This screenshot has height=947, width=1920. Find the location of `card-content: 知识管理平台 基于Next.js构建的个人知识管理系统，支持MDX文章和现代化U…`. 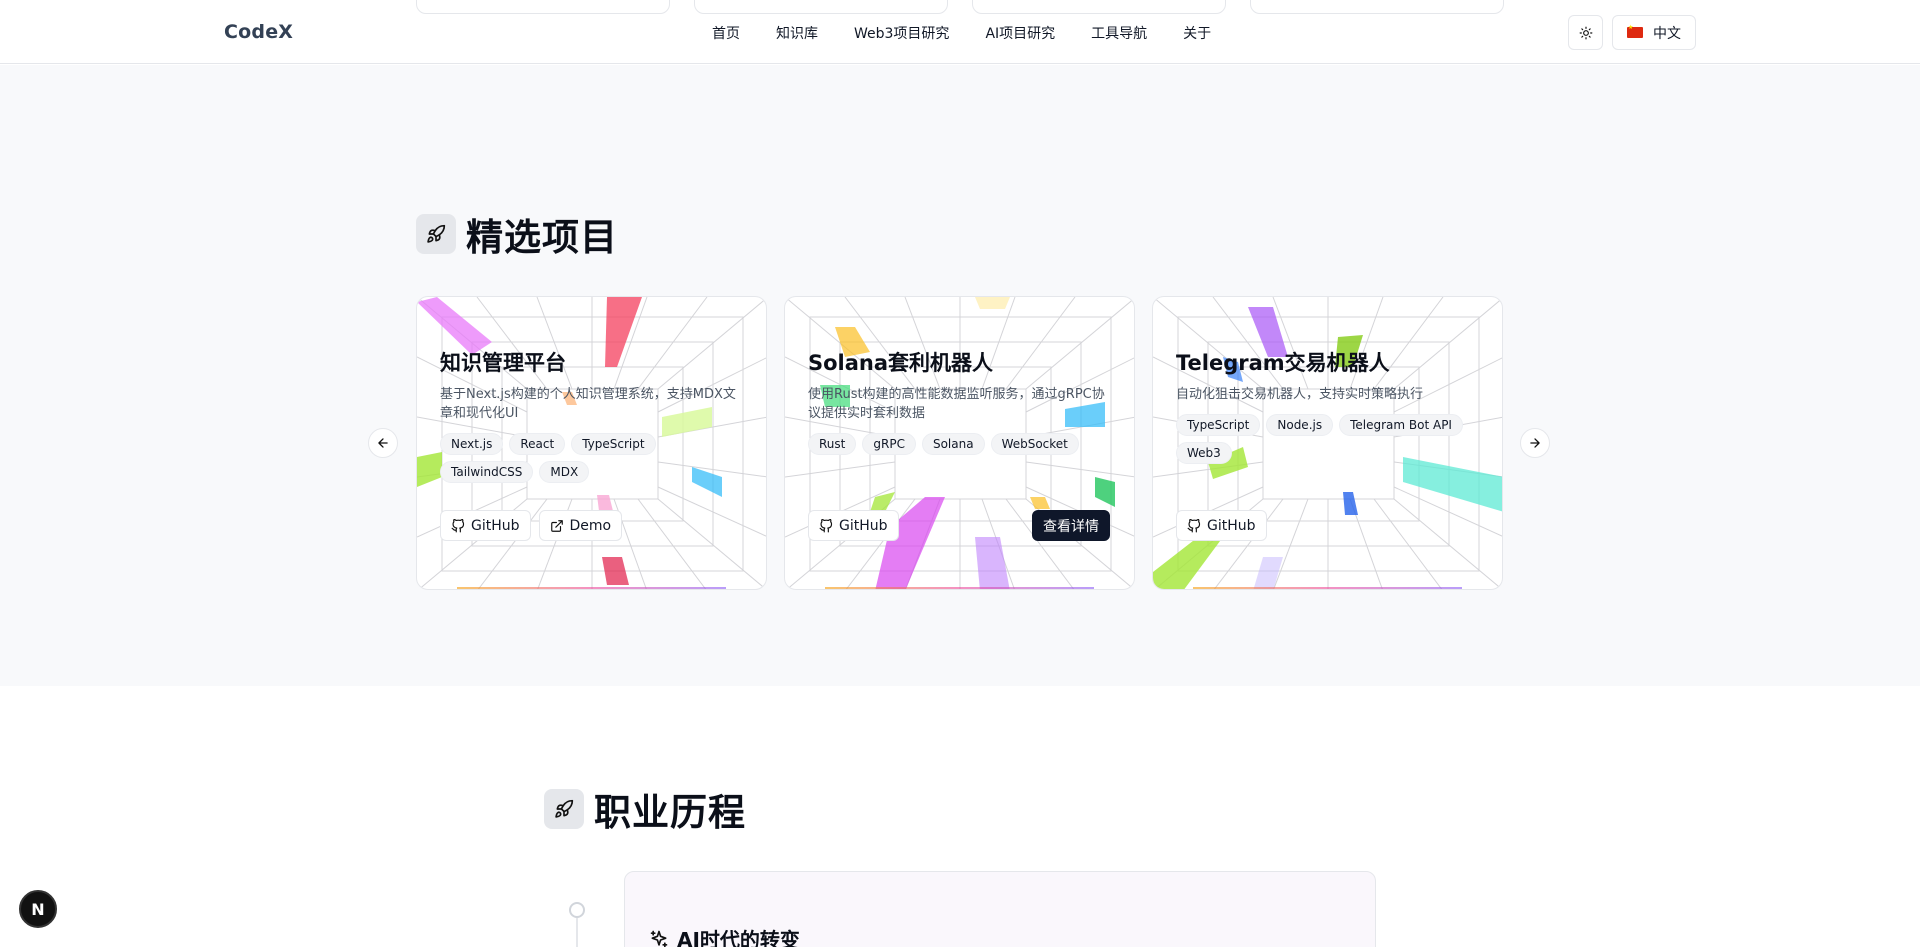

card-content: 知识管理平台 基于Next.js构建的个人知识管理系统，支持MDX文章和现代化U… is located at coordinates (591, 415).